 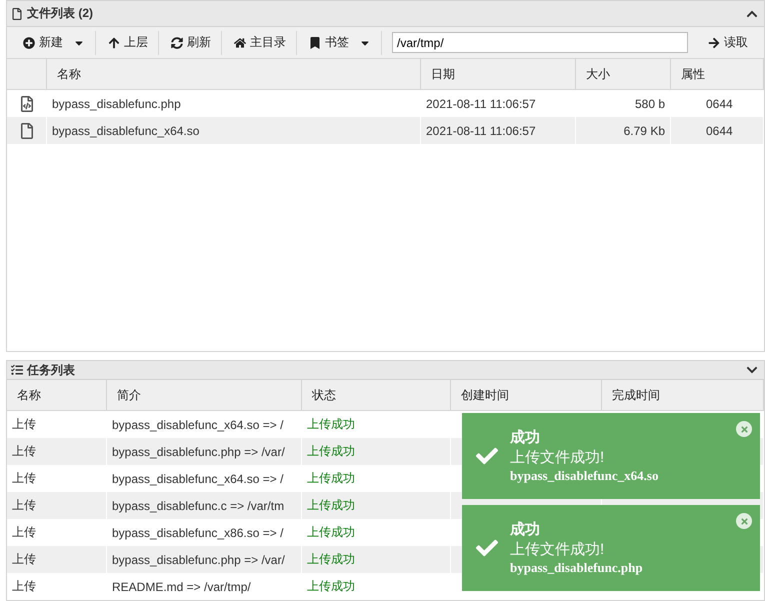 What do you see at coordinates (240, 42) in the screenshot?
I see `home-icon` at bounding box center [240, 42].